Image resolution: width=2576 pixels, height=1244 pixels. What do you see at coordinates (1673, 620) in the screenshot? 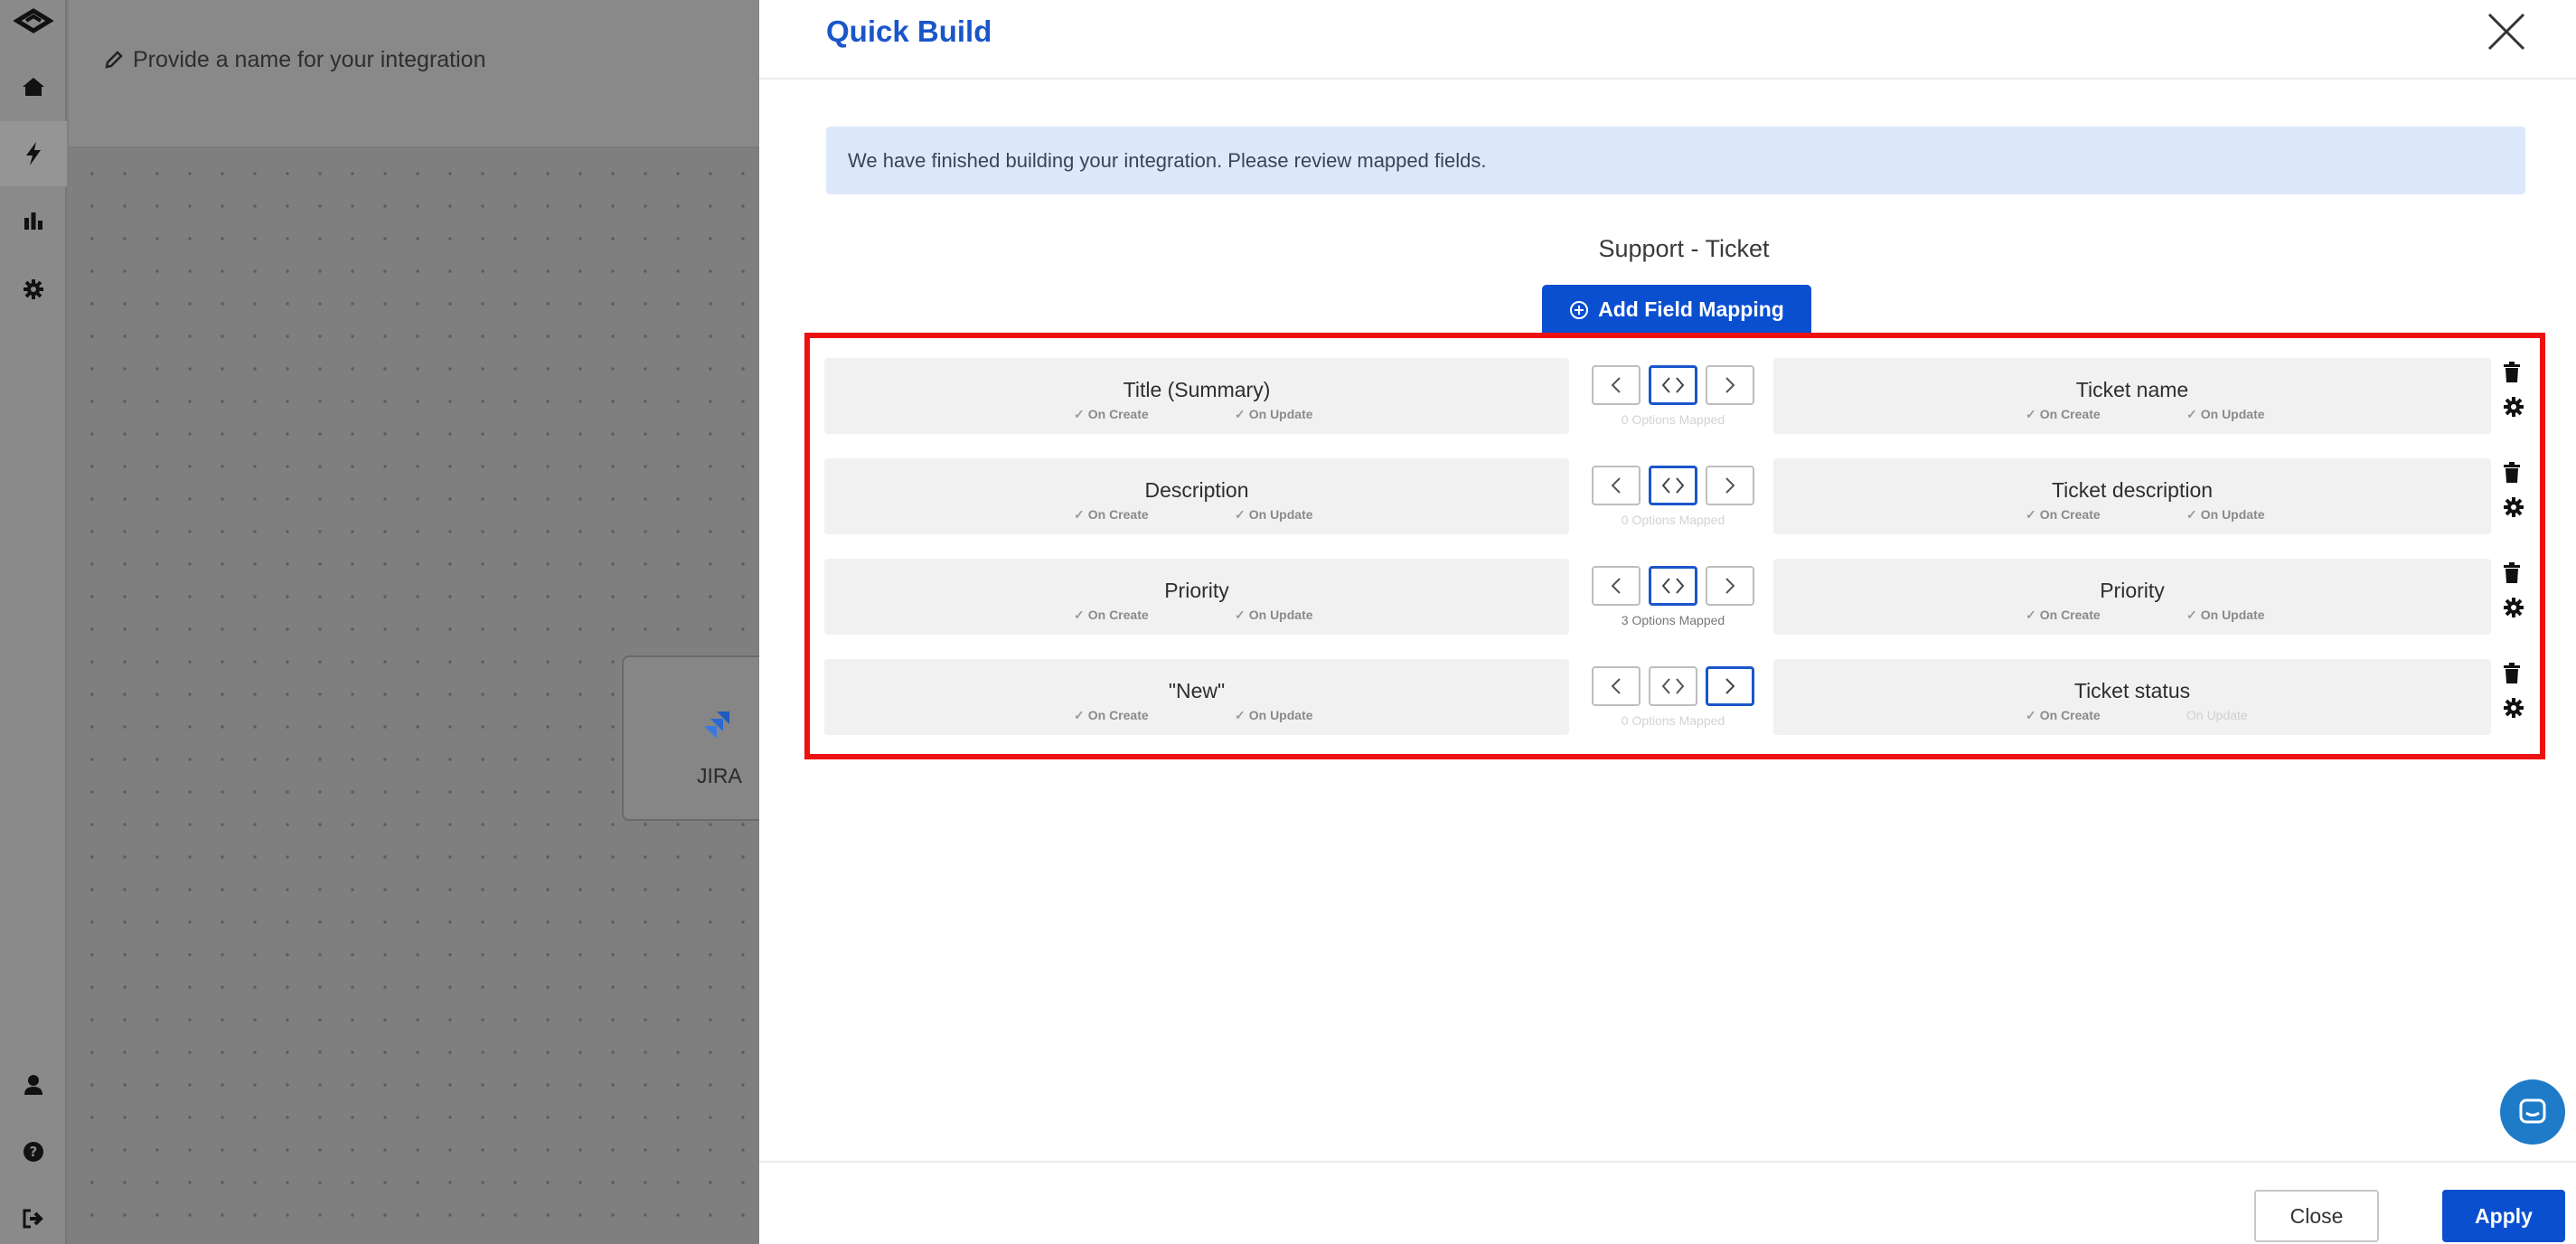
I see `options-mapped-count: 3 Options Mapped` at bounding box center [1673, 620].